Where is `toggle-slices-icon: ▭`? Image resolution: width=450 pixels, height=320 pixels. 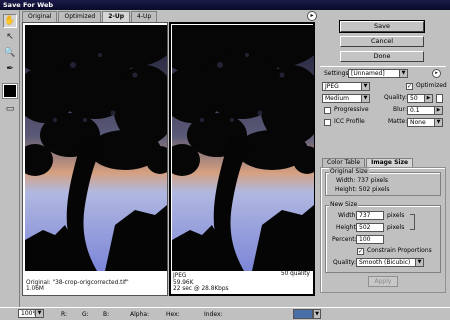
toggle-slices-icon: ▭ is located at coordinates (10, 109).